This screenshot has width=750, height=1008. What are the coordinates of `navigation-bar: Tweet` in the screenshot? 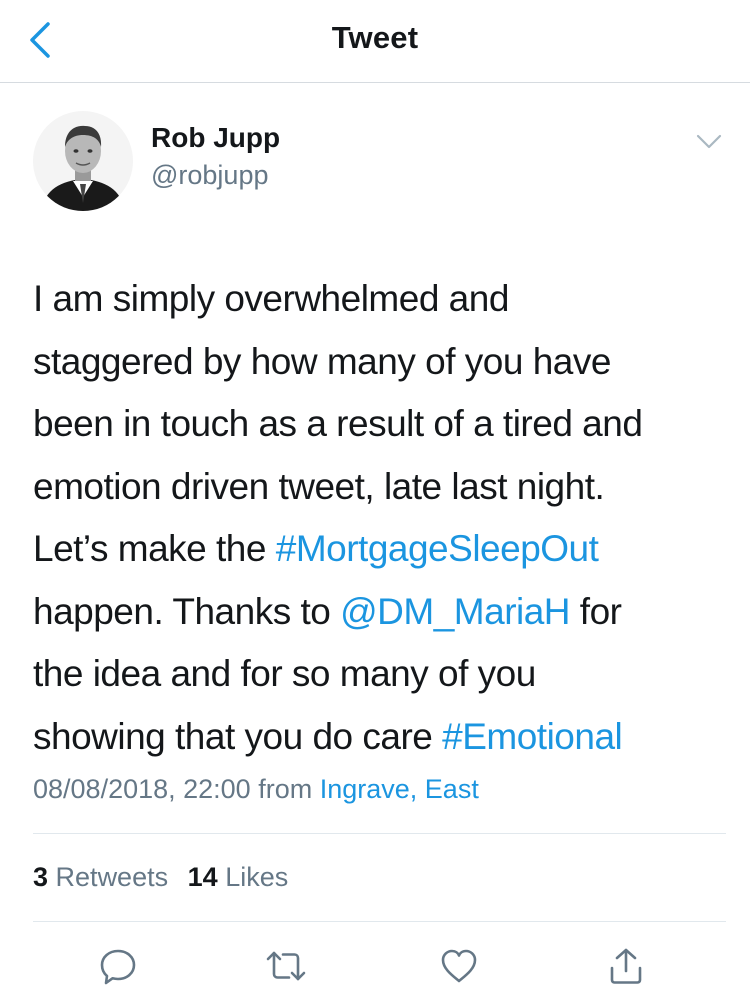 It's located at (375, 41).